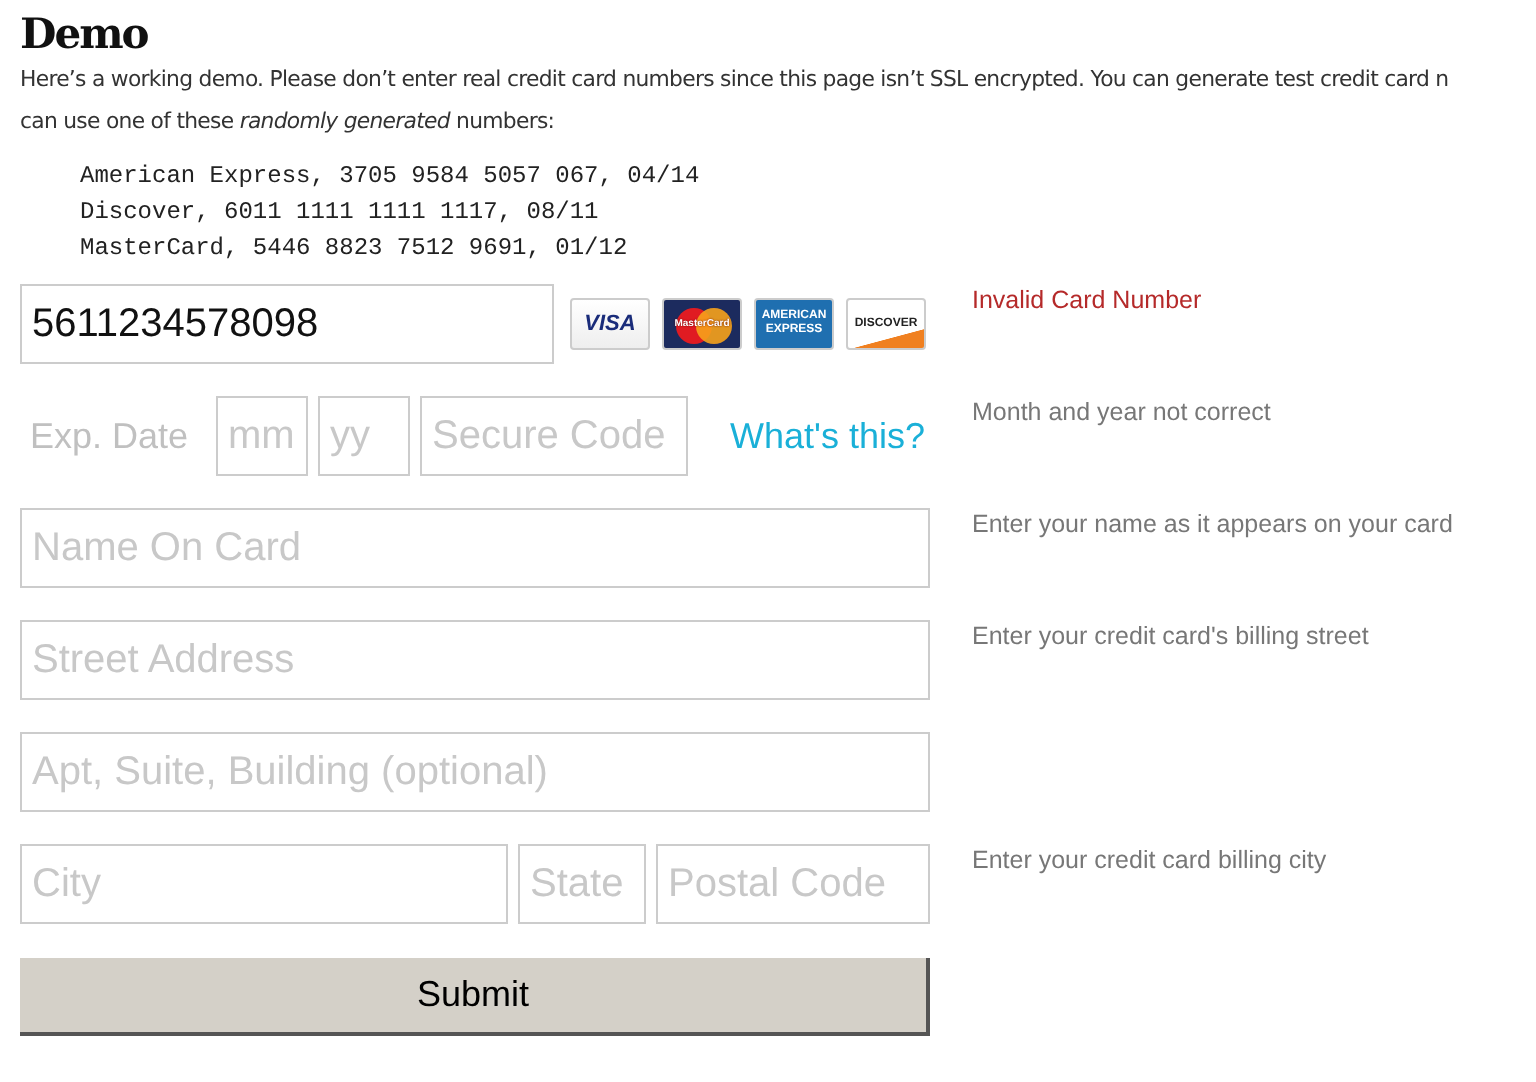  Describe the element at coordinates (1213, 525) in the screenshot. I see `hint-text: Enter your name as it appears on your card` at that location.